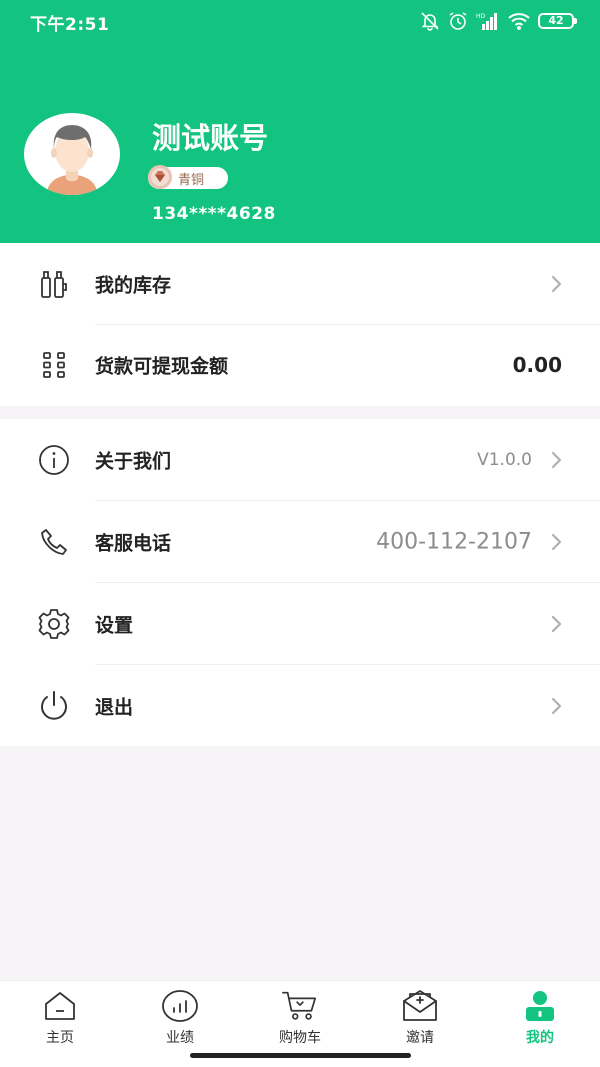 The width and height of the screenshot is (600, 1067). Describe the element at coordinates (300, 1006) in the screenshot. I see `cart-icon` at that location.